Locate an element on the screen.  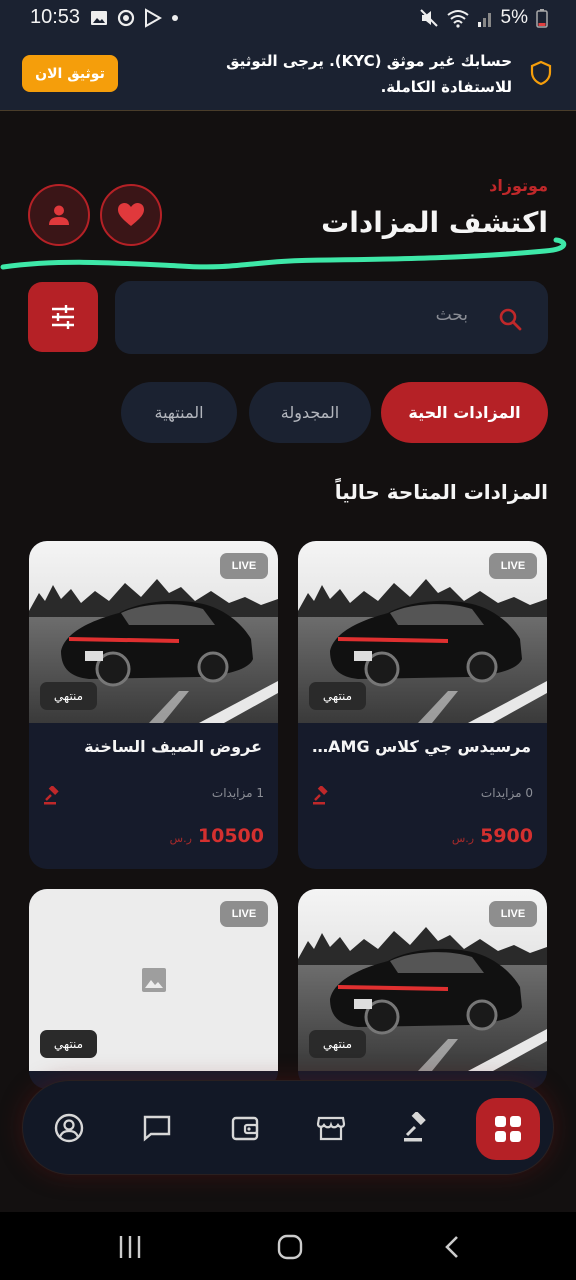
wallet-icon is located at coordinates (245, 1128).